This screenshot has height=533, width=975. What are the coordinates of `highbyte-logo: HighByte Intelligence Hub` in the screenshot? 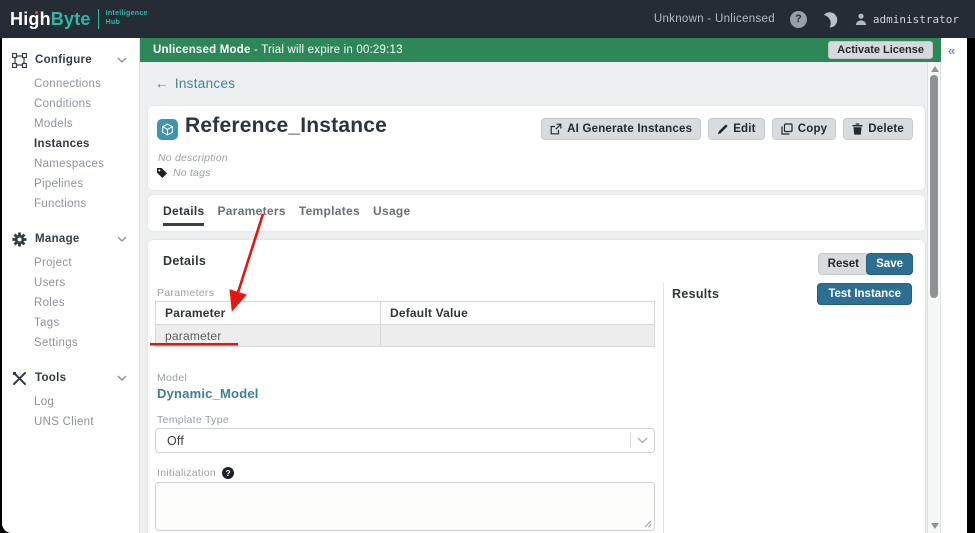 It's located at (74, 19).